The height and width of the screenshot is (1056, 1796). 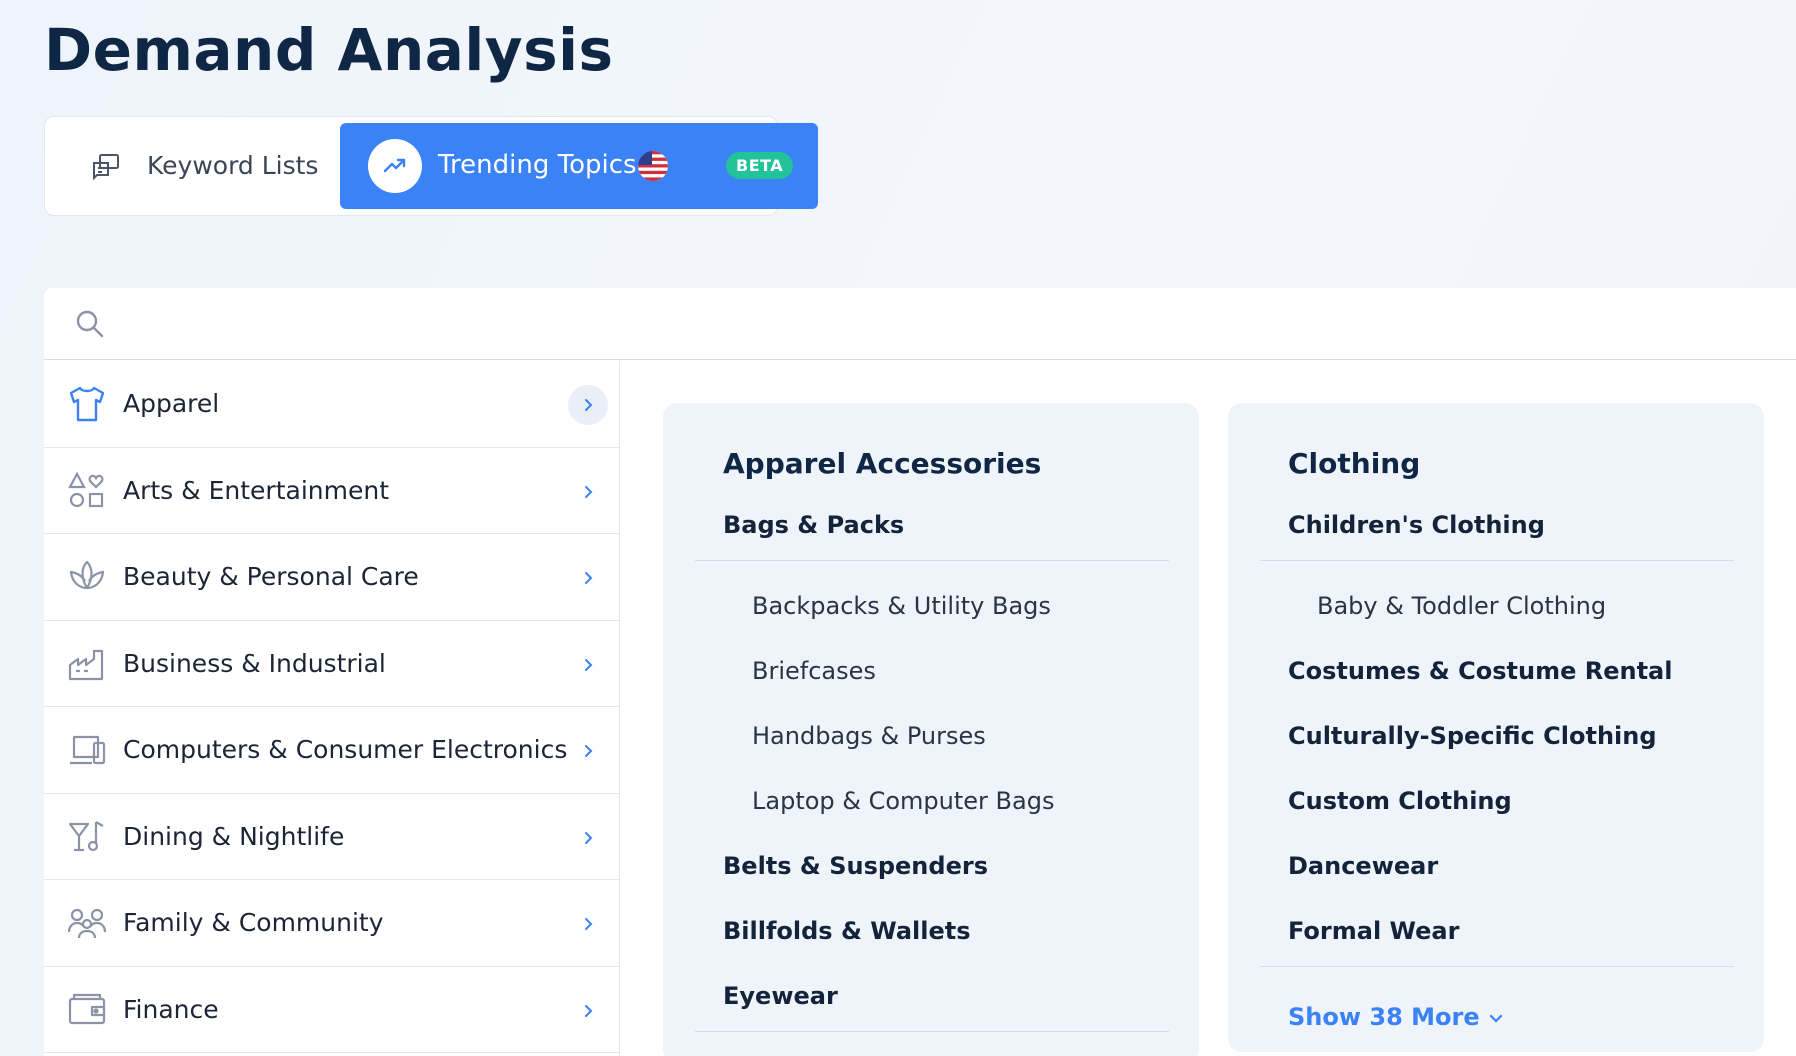 I want to click on card-title: Clothing, so click(x=1354, y=463).